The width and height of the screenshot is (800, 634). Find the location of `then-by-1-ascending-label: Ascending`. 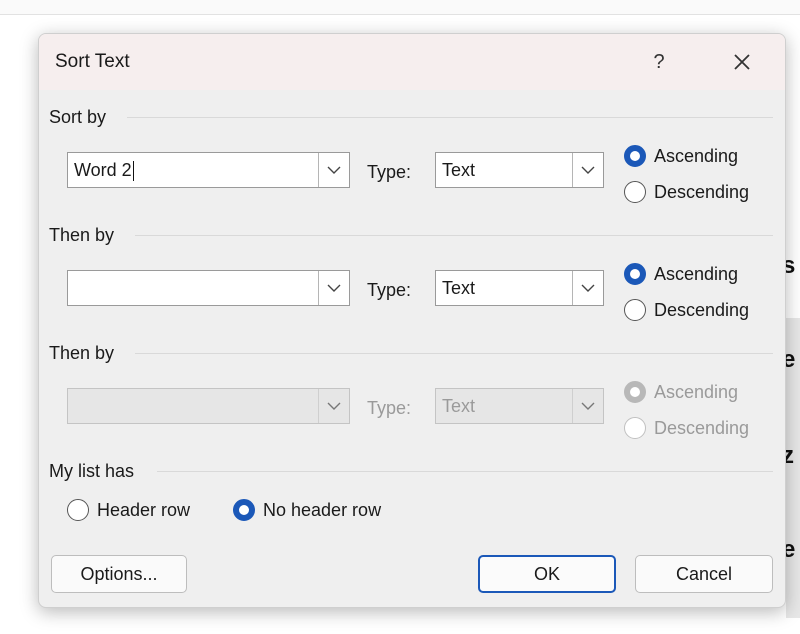

then-by-1-ascending-label: Ascending is located at coordinates (696, 273).